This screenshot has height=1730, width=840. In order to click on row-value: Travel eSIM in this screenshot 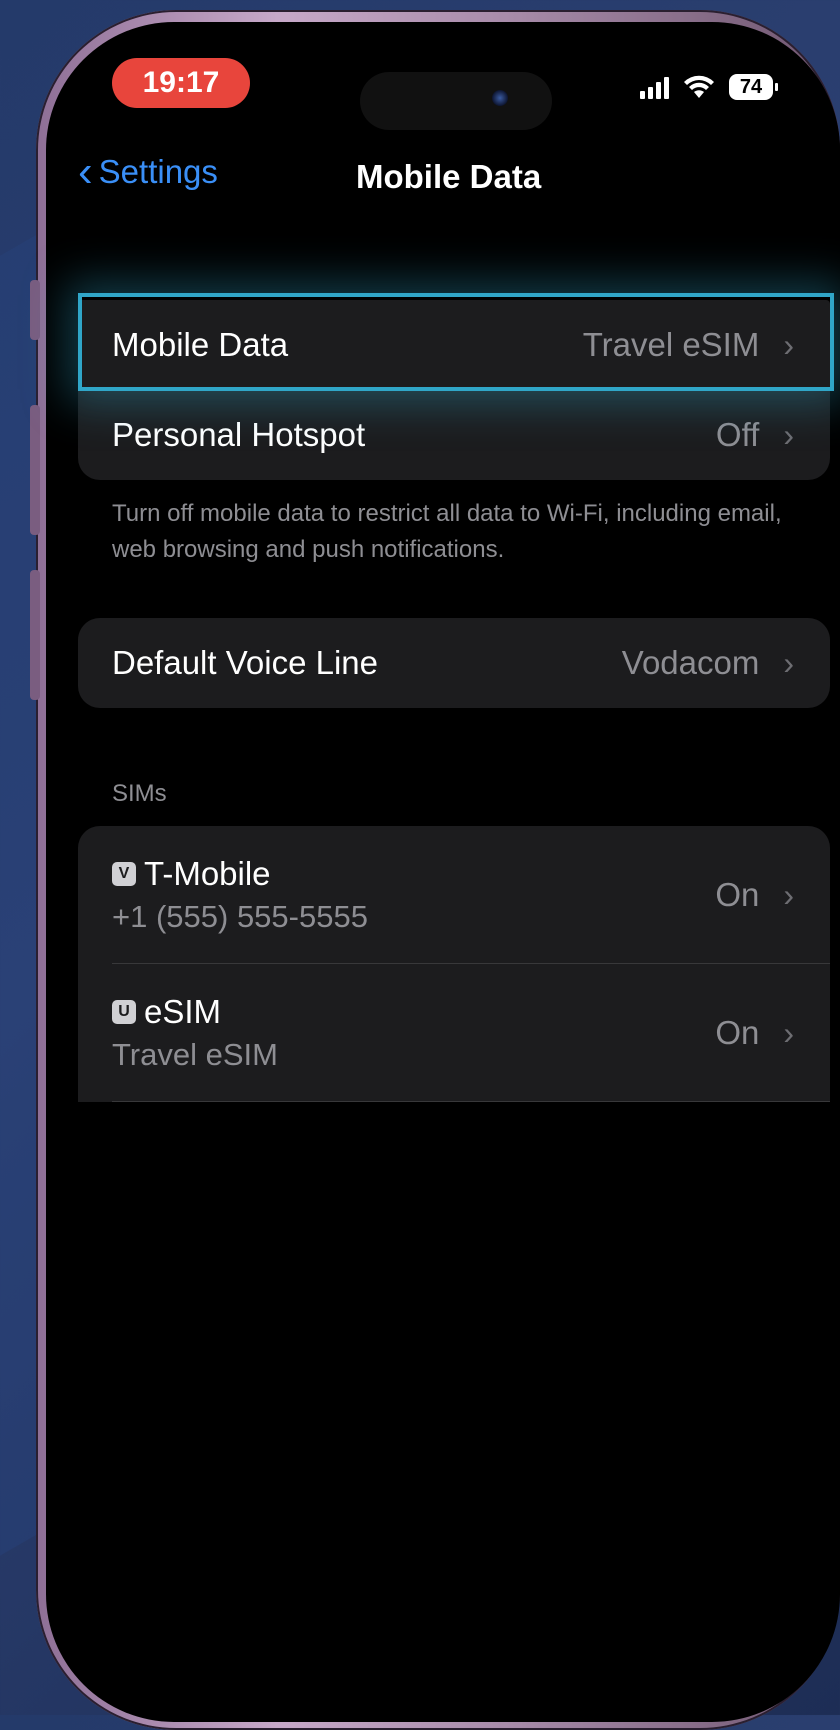, I will do `click(671, 344)`.